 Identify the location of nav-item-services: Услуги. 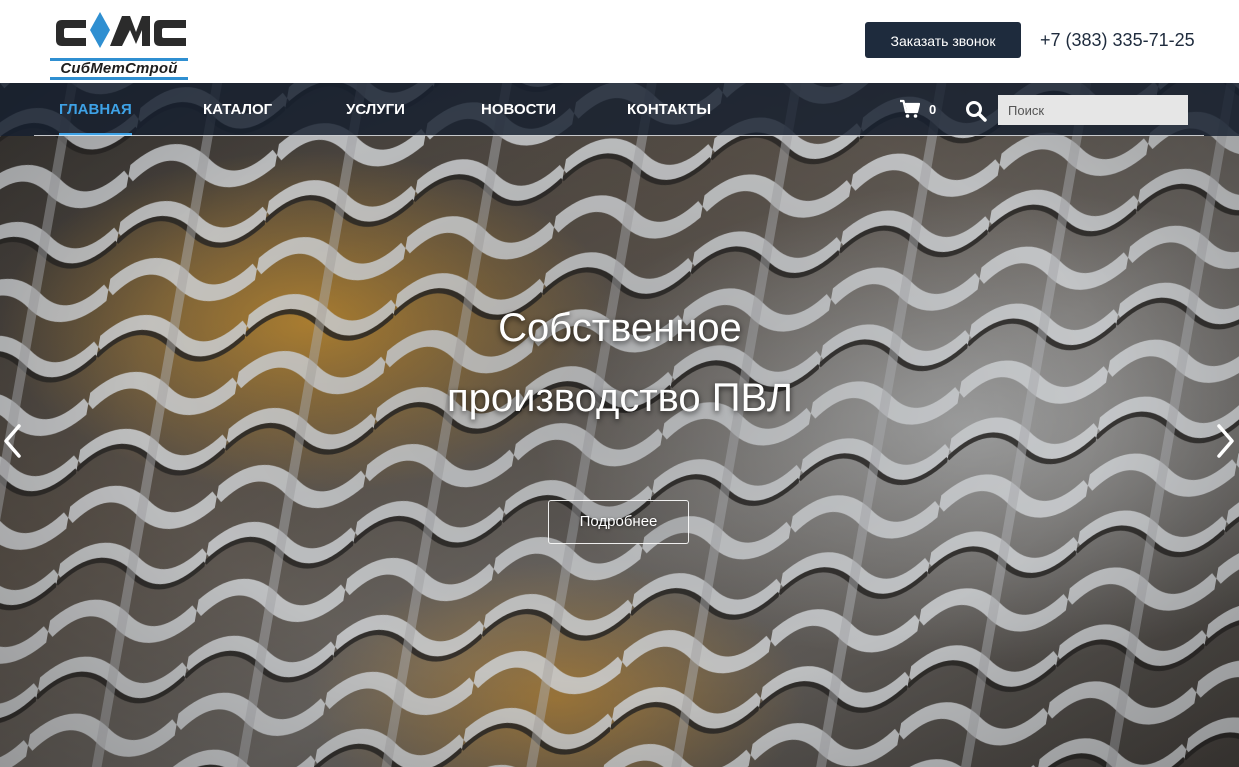
(375, 109).